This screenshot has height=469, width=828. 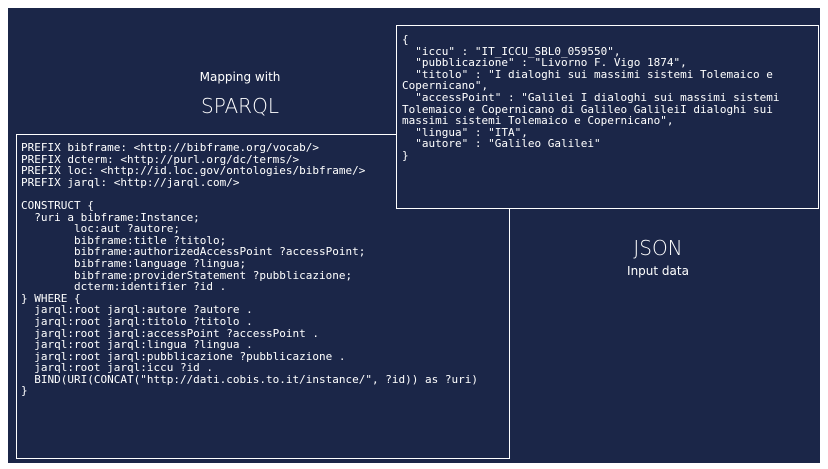 I want to click on json-code-line: {, so click(x=405, y=39).